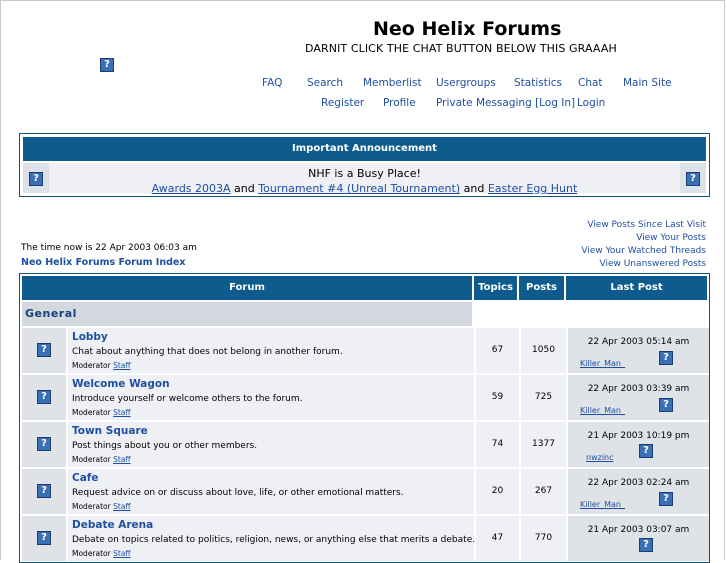 The height and width of the screenshot is (563, 727). Describe the element at coordinates (497, 491) in the screenshot. I see `topics-count: 20` at that location.